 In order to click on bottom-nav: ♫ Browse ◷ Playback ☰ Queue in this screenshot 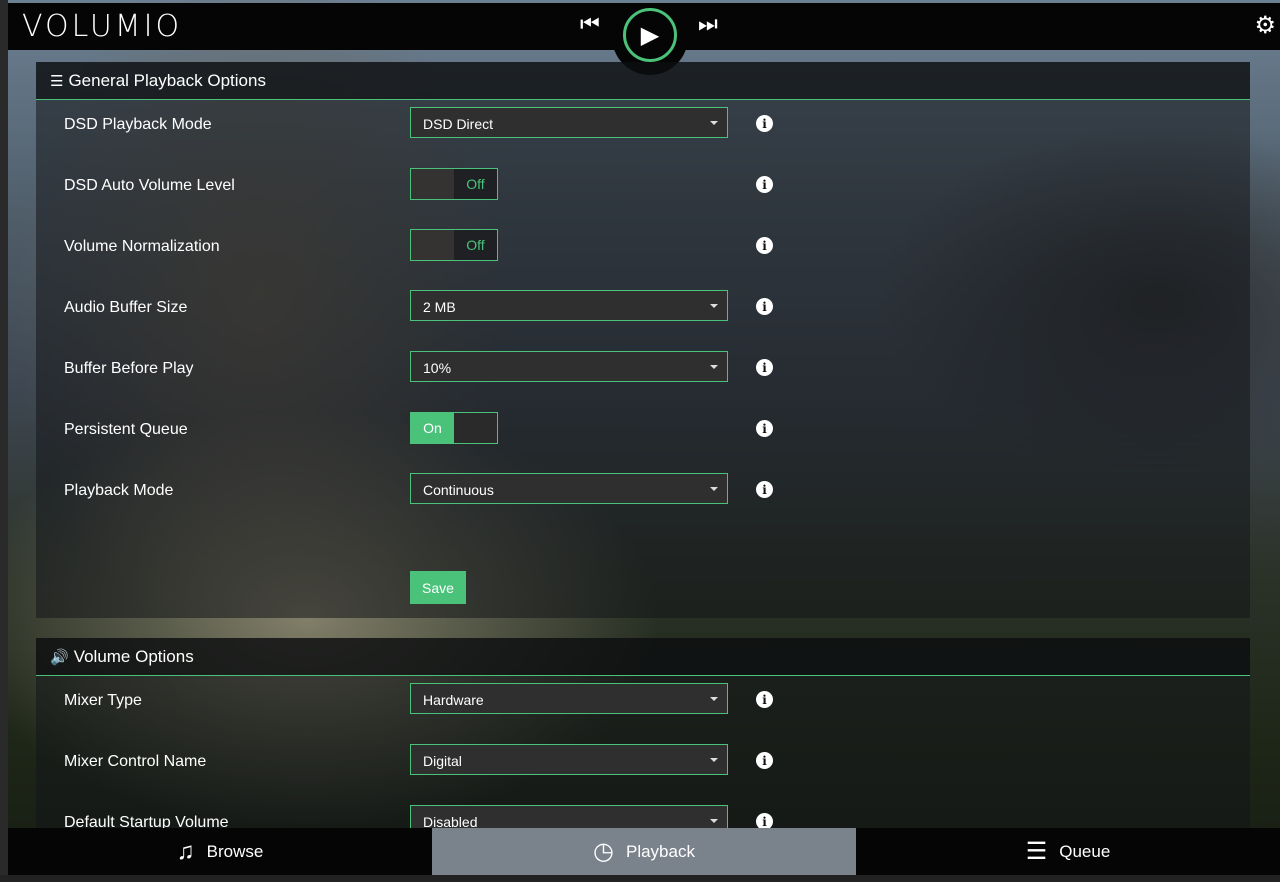, I will do `click(644, 851)`.